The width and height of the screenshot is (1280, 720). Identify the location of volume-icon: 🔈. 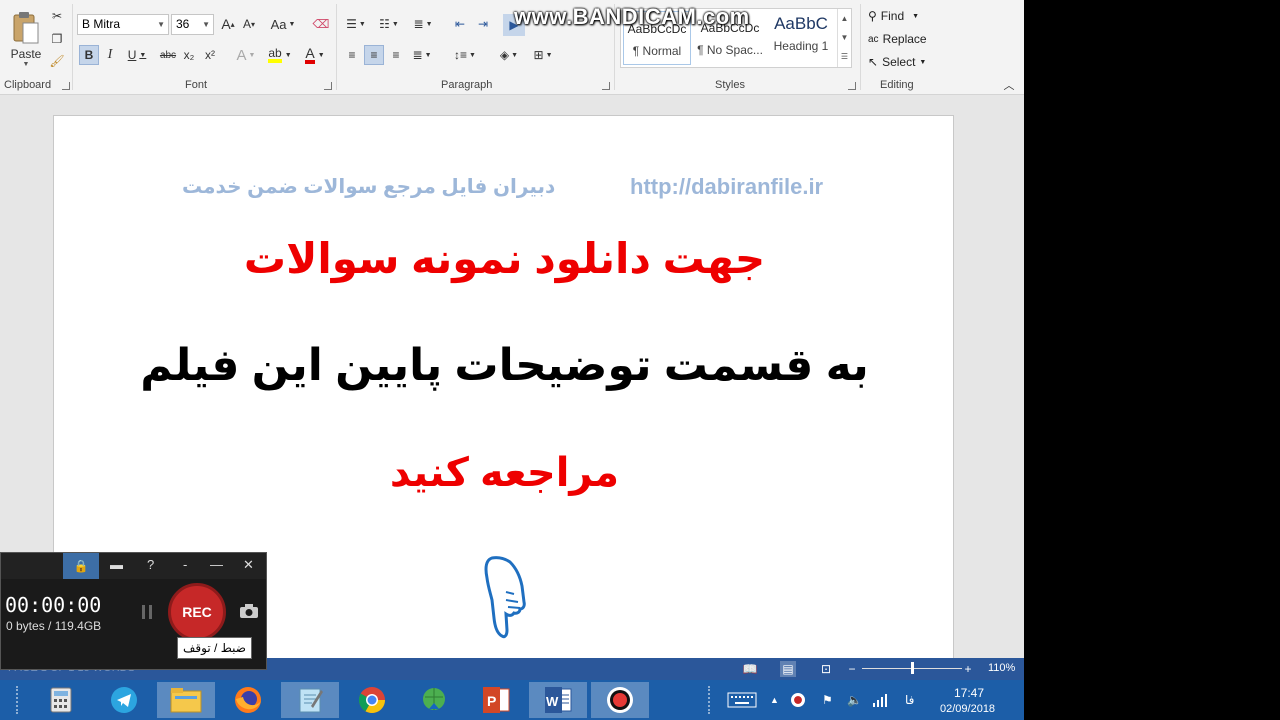
(854, 700).